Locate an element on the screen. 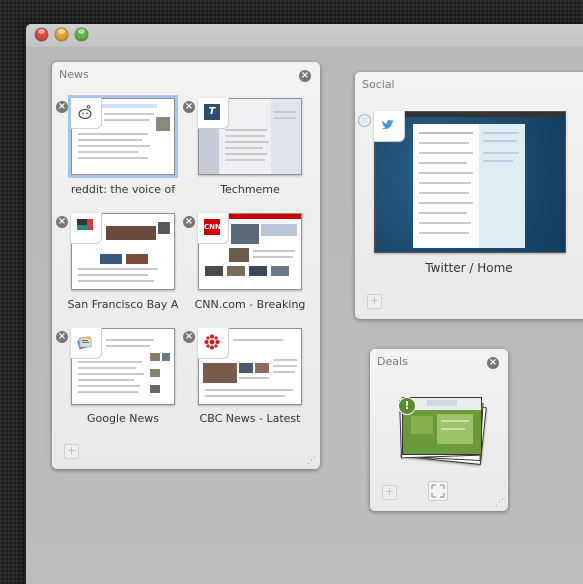 This screenshot has height=584, width=583. tab-title: reddit: the voice of is located at coordinates (123, 189).